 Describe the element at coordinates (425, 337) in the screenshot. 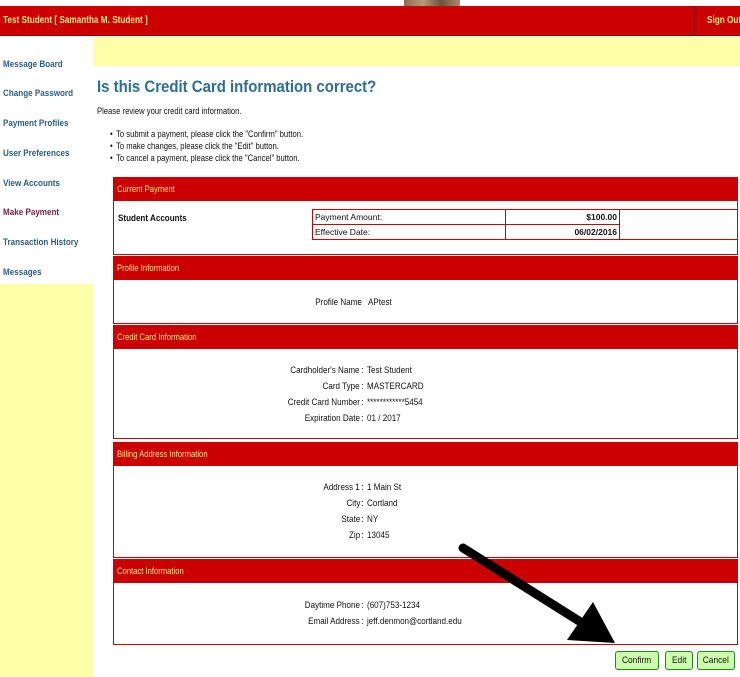

I see `credit-card-header: Credit Card Information` at that location.